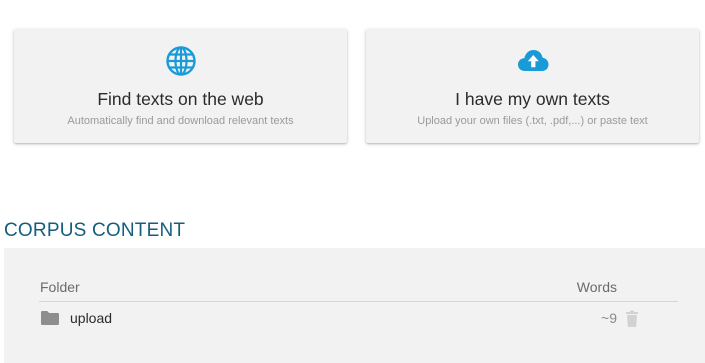  Describe the element at coordinates (532, 60) in the screenshot. I see `cloud-upload-icon` at that location.